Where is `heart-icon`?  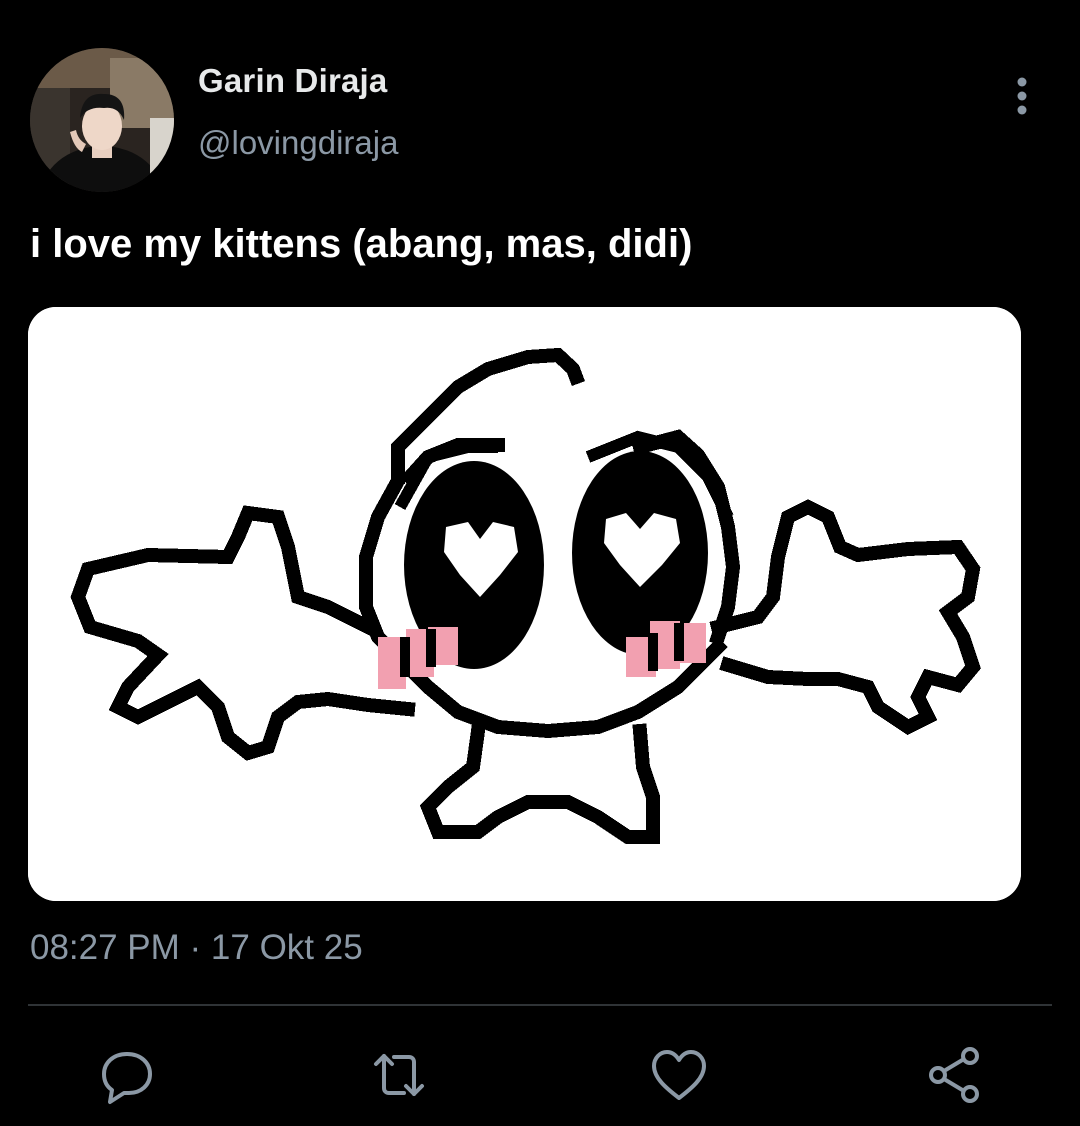
heart-icon is located at coordinates (679, 1075).